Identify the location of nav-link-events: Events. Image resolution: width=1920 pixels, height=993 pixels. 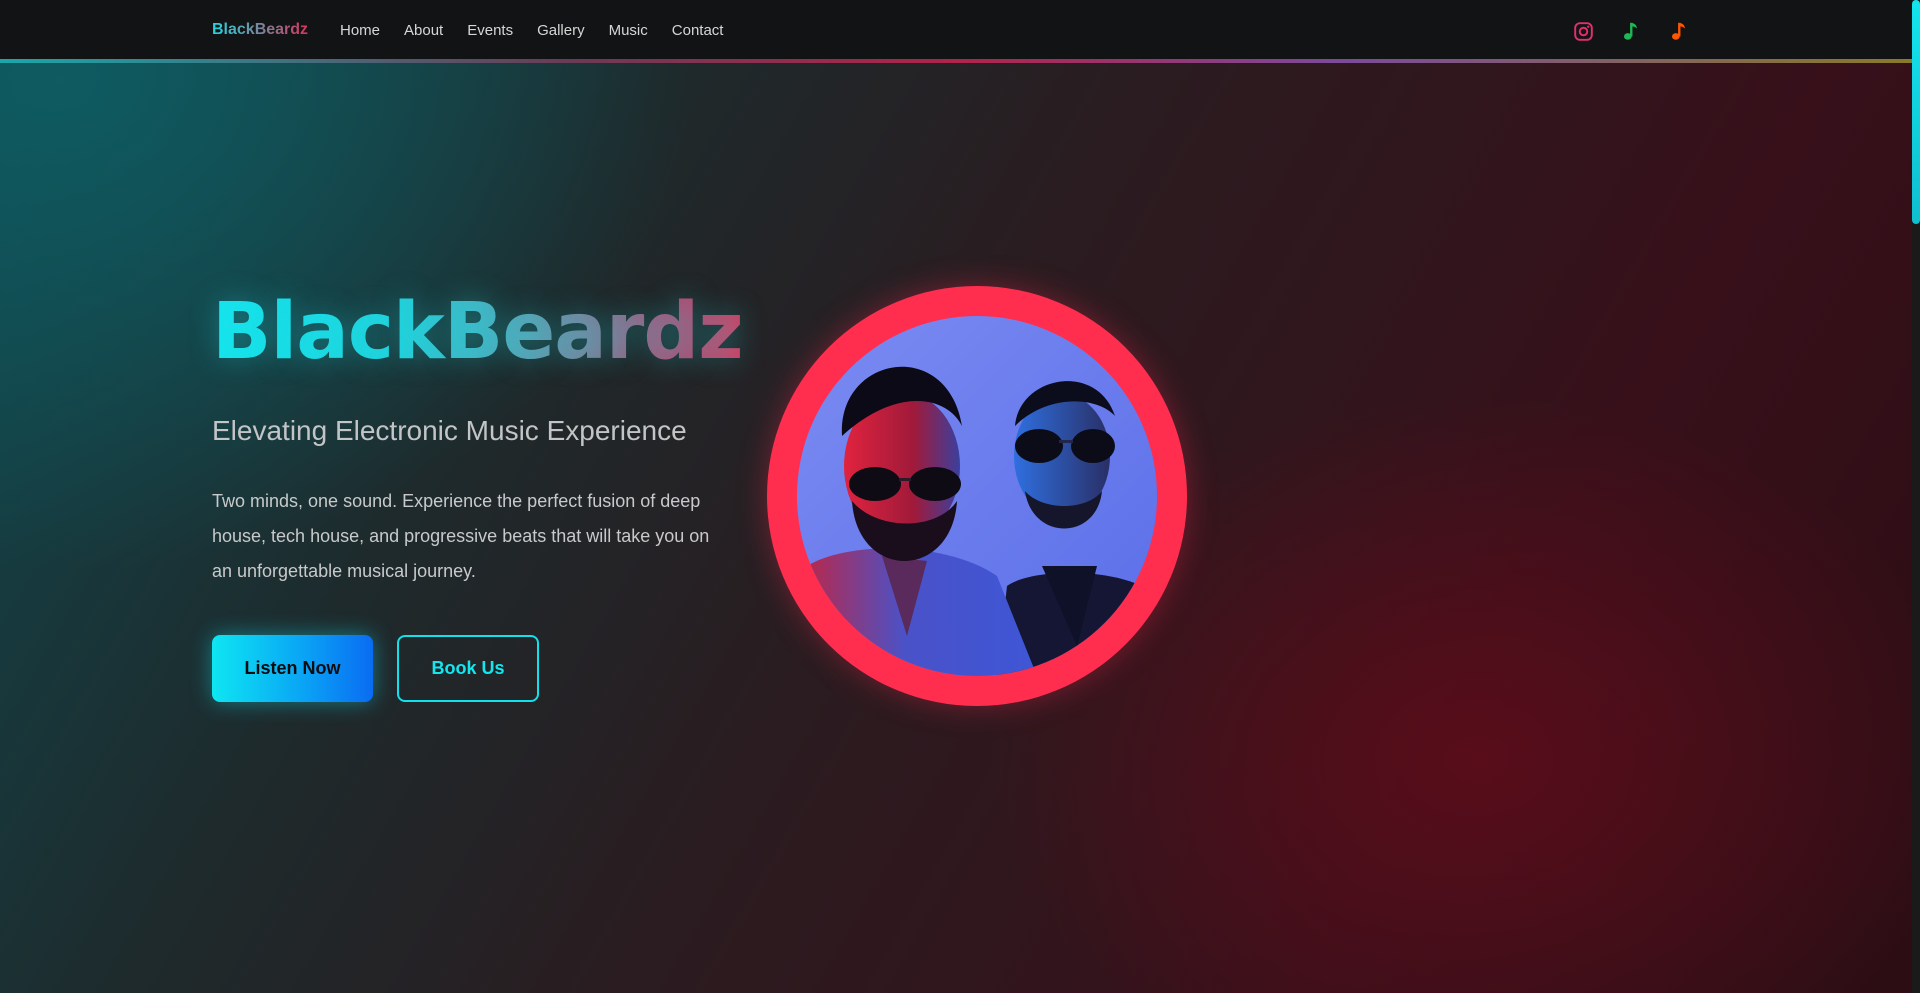
(490, 30).